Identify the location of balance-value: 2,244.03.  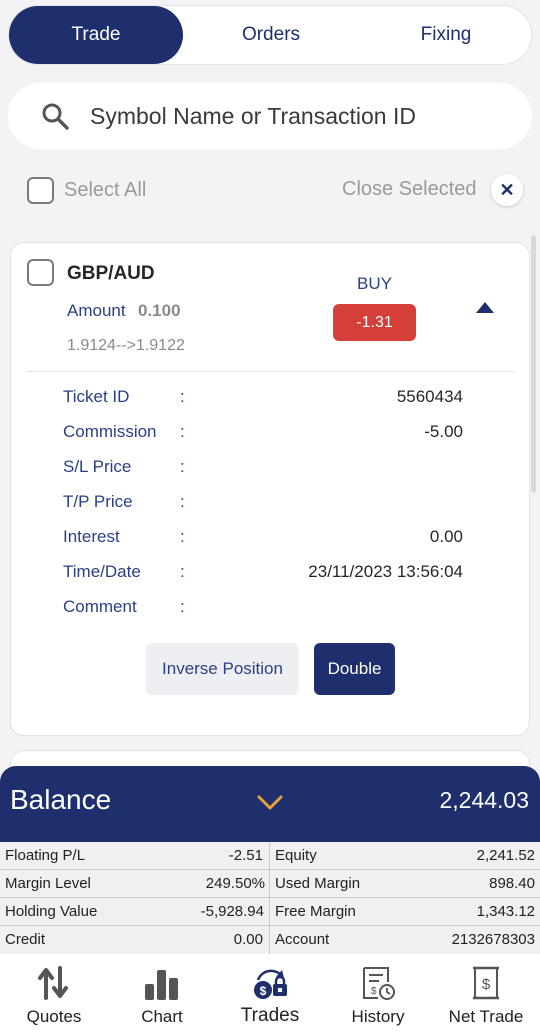
(484, 800).